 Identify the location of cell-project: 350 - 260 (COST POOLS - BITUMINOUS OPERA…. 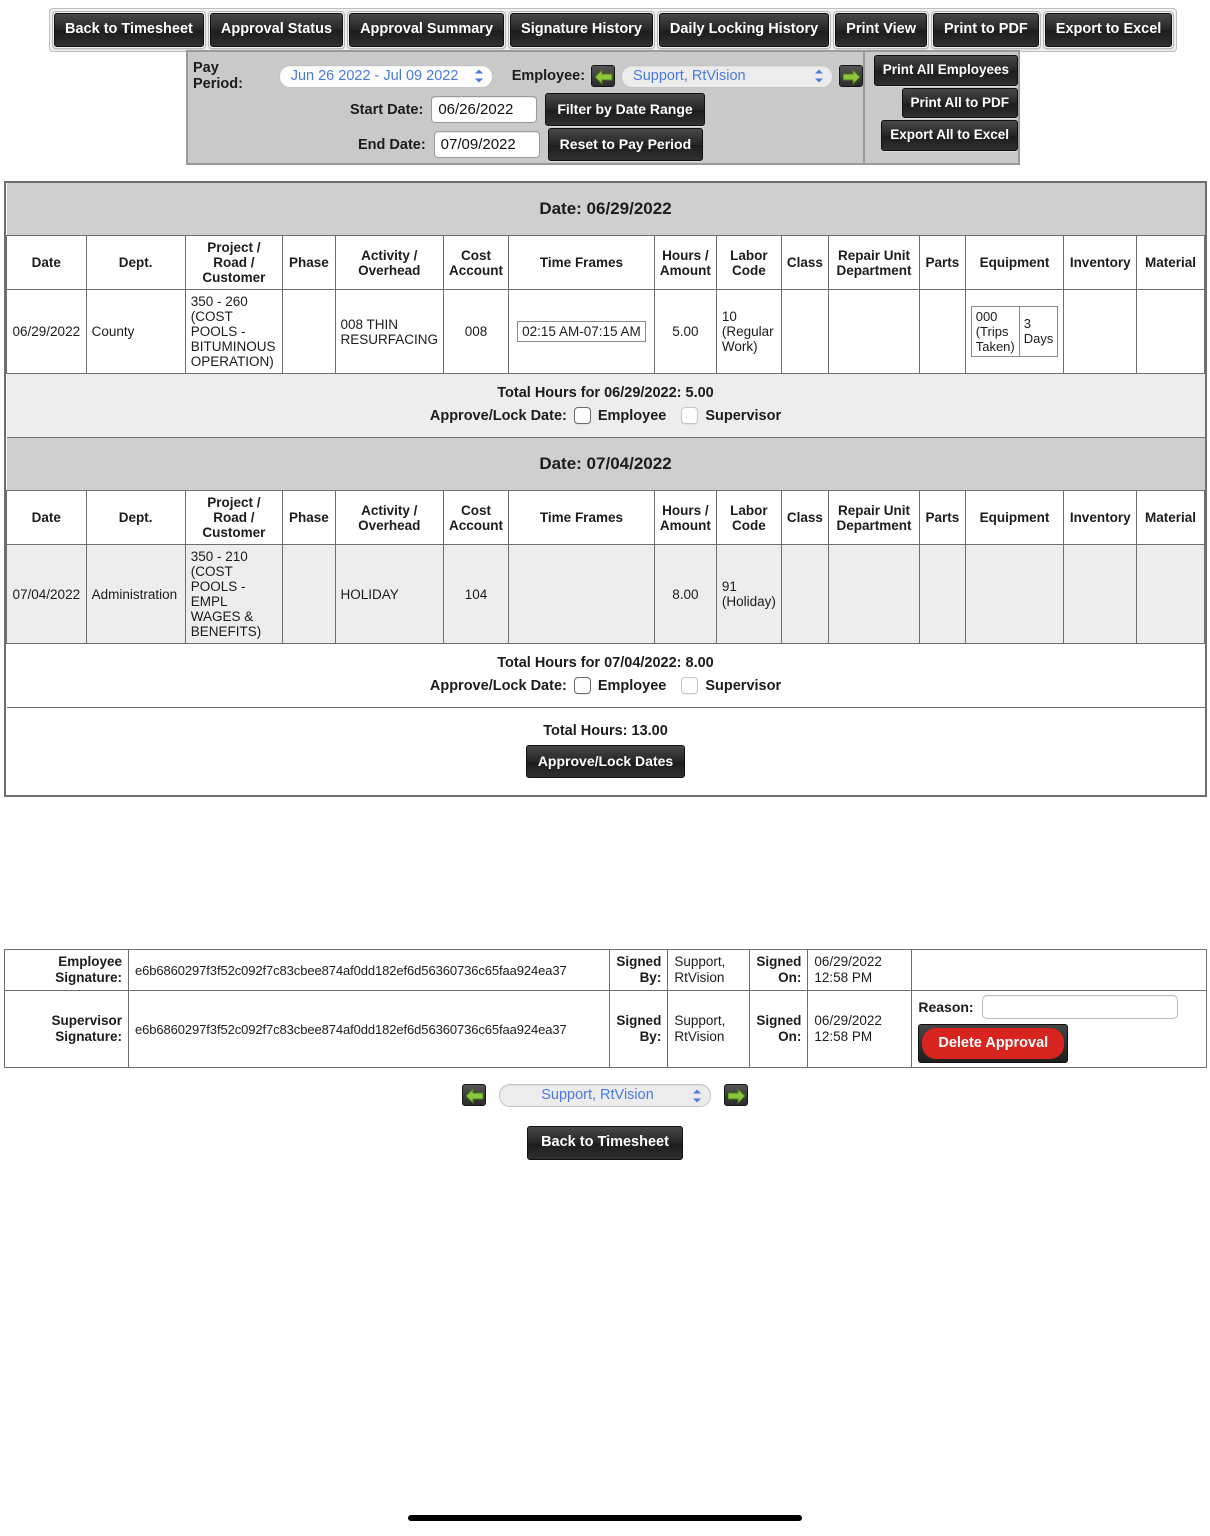
(234, 331).